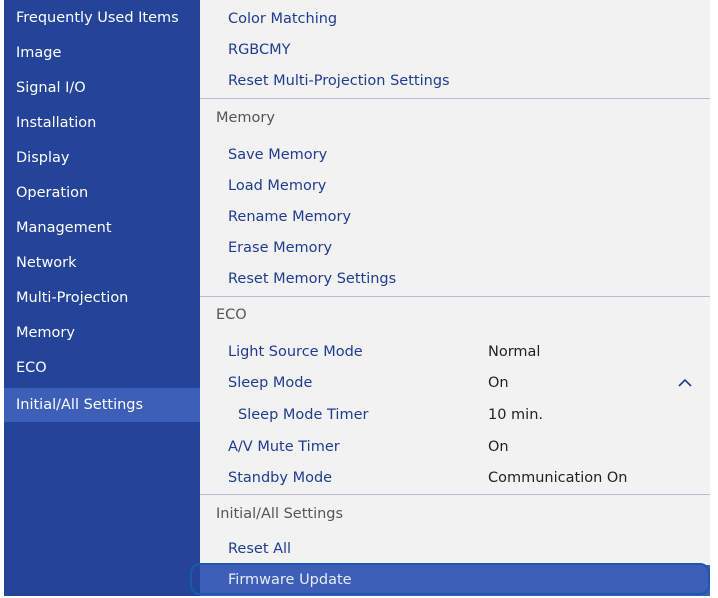 The height and width of the screenshot is (598, 718). Describe the element at coordinates (280, 514) in the screenshot. I see `section-header-label: Initial/All Settings` at that location.